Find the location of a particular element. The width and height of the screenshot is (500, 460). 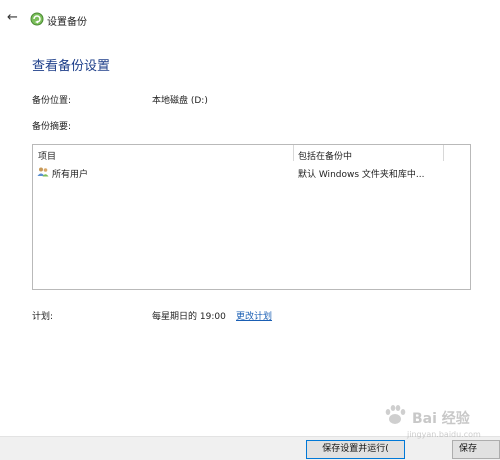

change-schedule-link: 更改计划 is located at coordinates (254, 315).